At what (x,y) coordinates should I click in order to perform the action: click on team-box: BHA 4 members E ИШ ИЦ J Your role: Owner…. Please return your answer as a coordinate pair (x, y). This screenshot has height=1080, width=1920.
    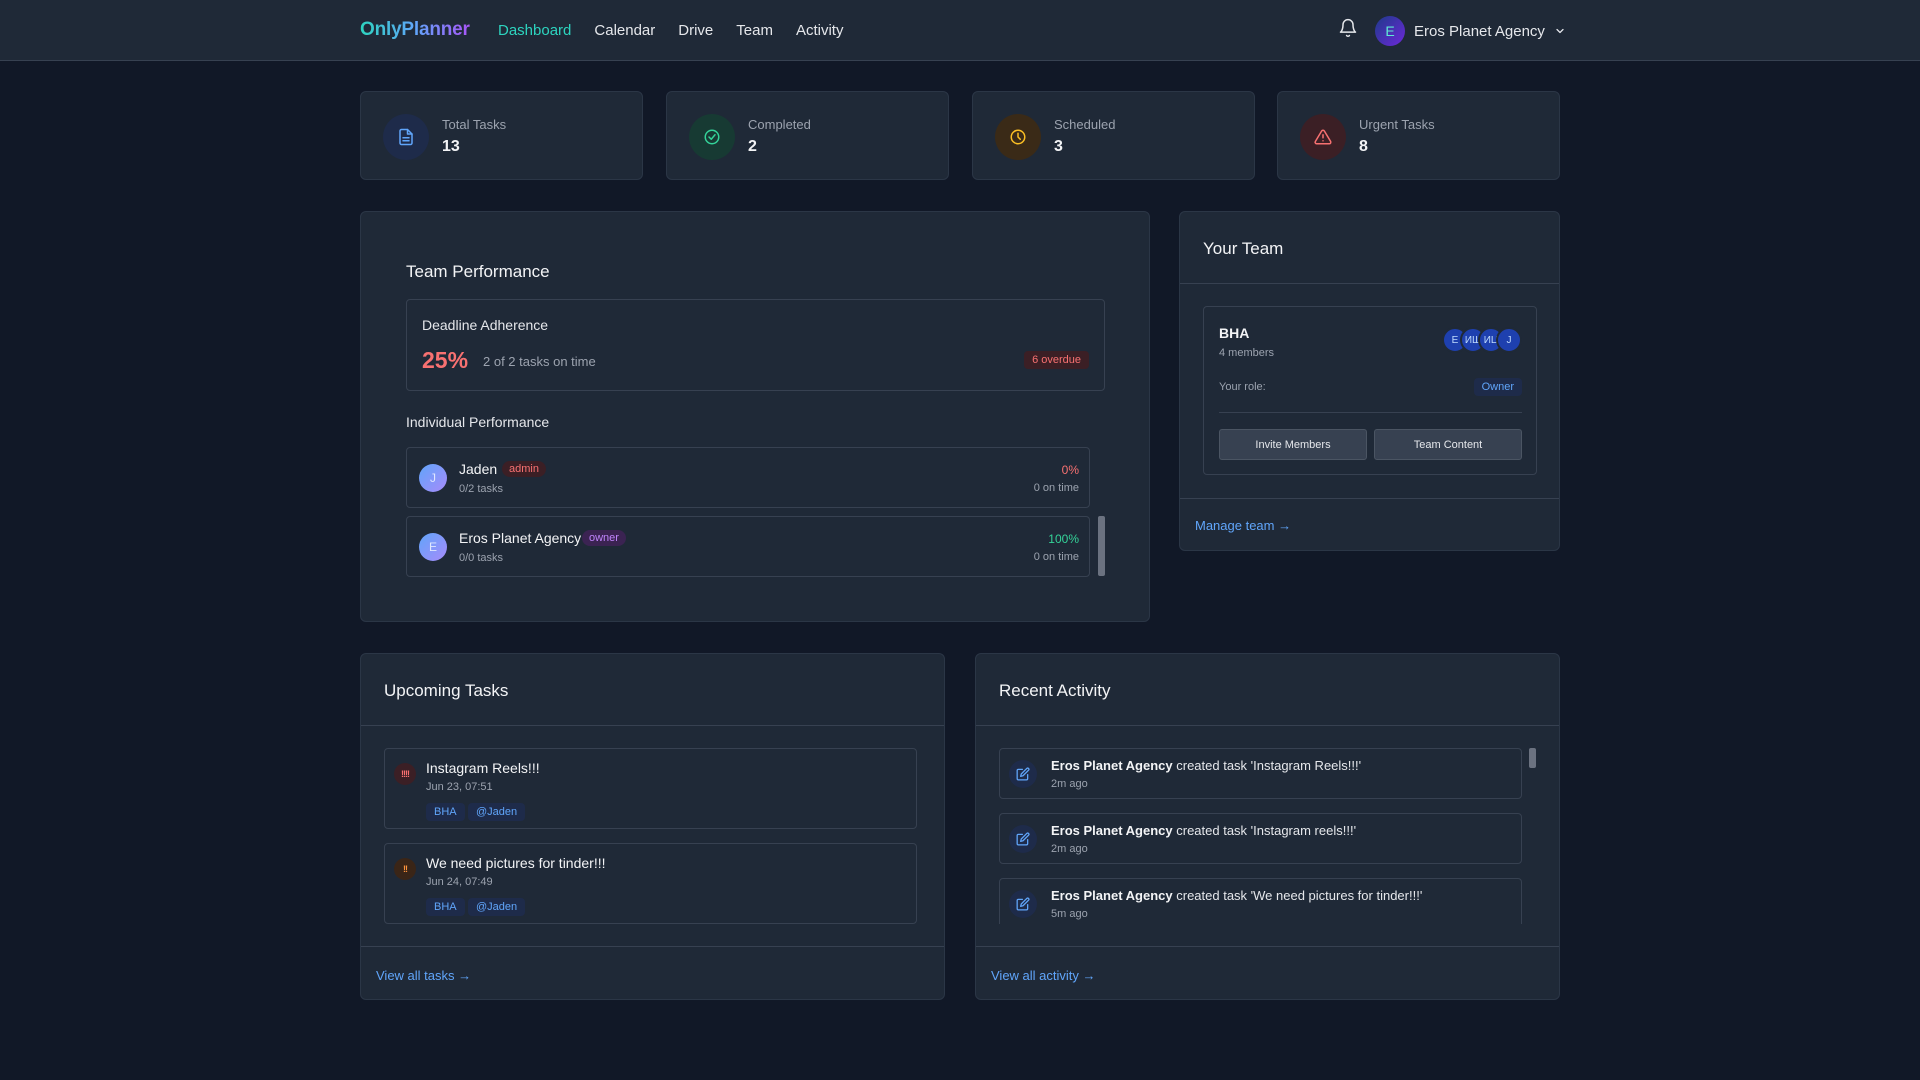
    Looking at the image, I should click on (1370, 390).